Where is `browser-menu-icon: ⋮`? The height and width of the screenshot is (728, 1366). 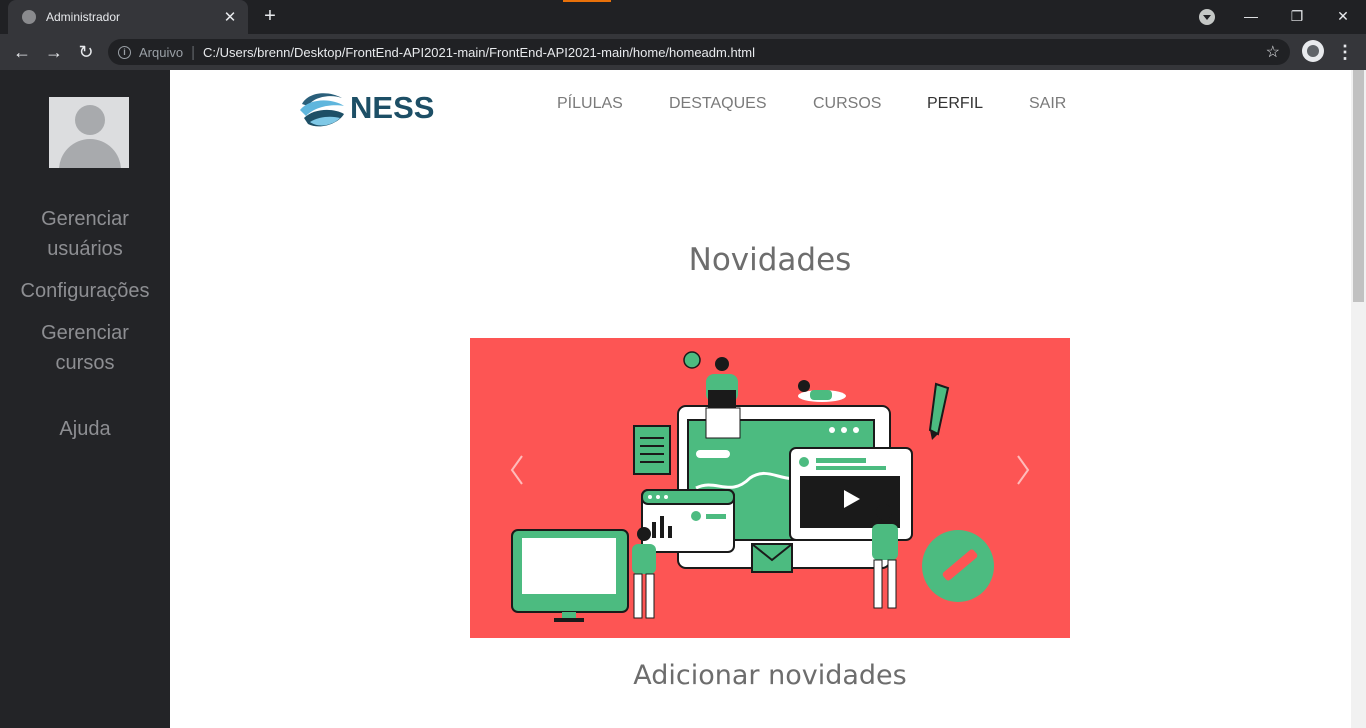
browser-menu-icon: ⋮ is located at coordinates (1345, 52).